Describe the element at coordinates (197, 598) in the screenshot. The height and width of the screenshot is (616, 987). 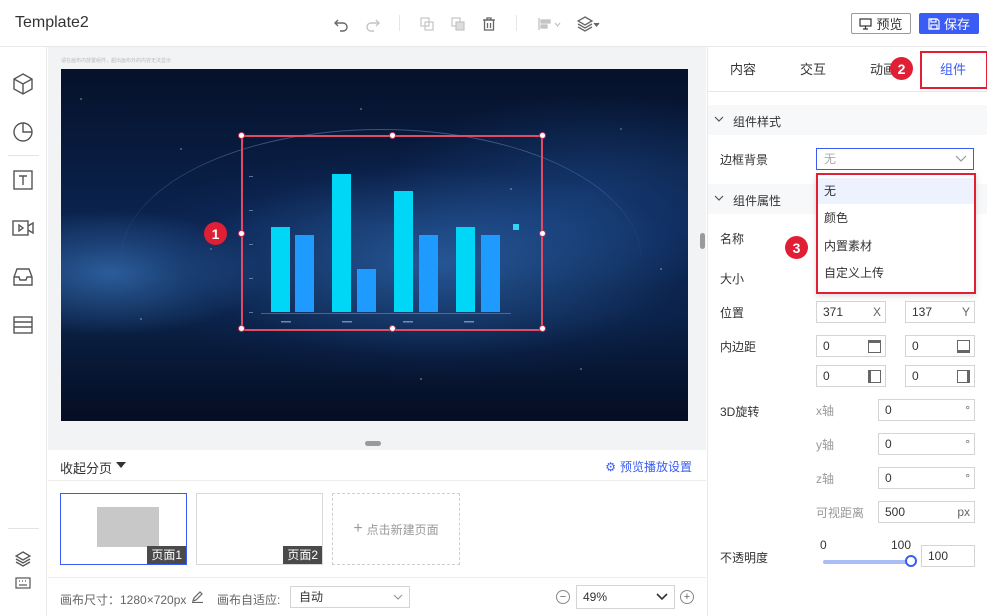
I see `pencil-icon` at that location.